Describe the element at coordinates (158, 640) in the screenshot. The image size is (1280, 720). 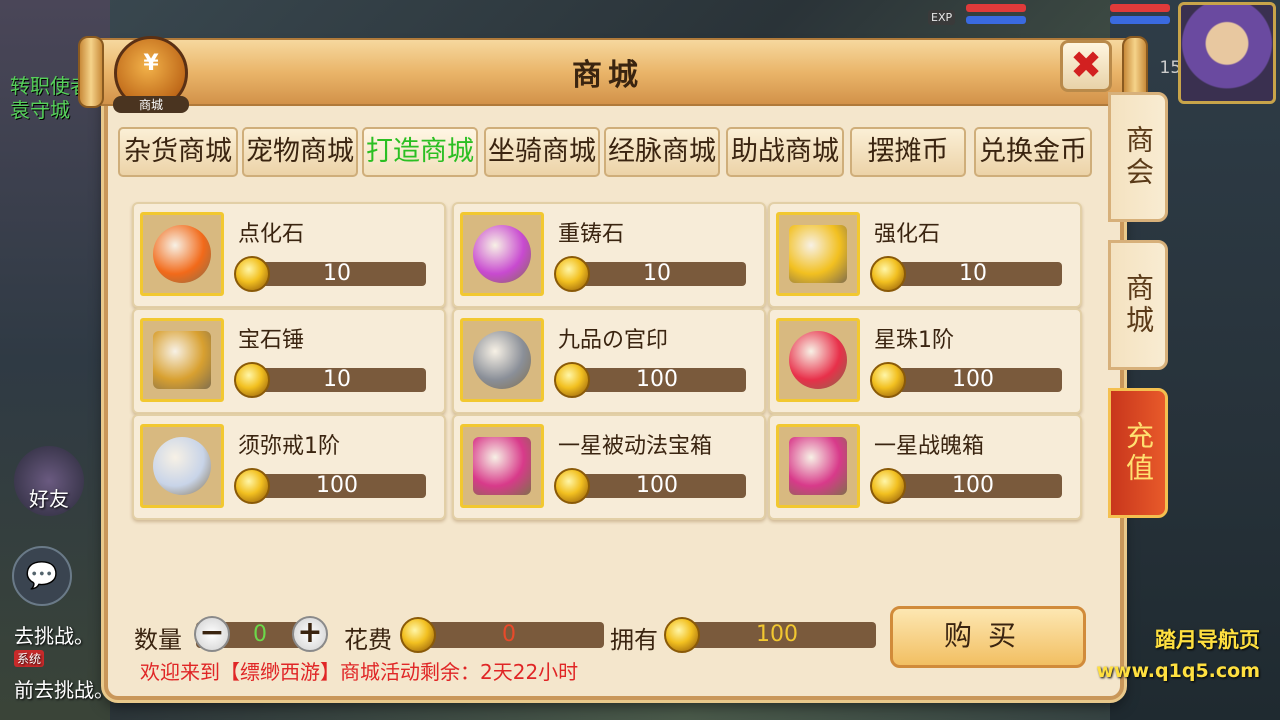
I see `quantity-label: 数量` at that location.